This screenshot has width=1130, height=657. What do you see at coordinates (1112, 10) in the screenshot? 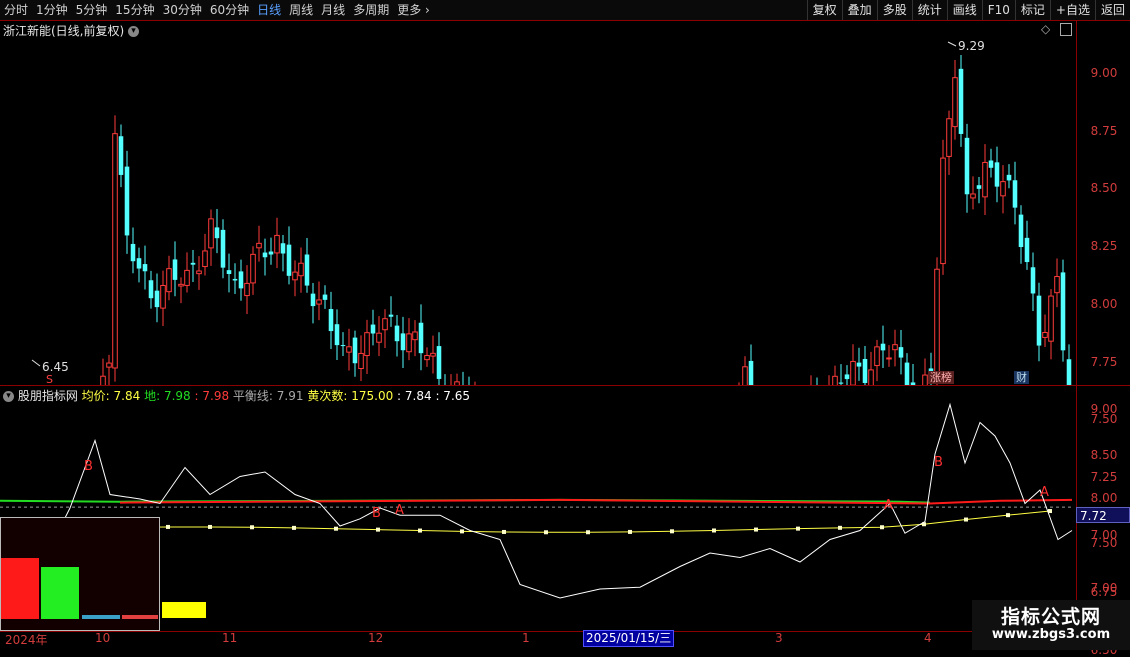
I see `toolbar-button: 返回` at bounding box center [1112, 10].